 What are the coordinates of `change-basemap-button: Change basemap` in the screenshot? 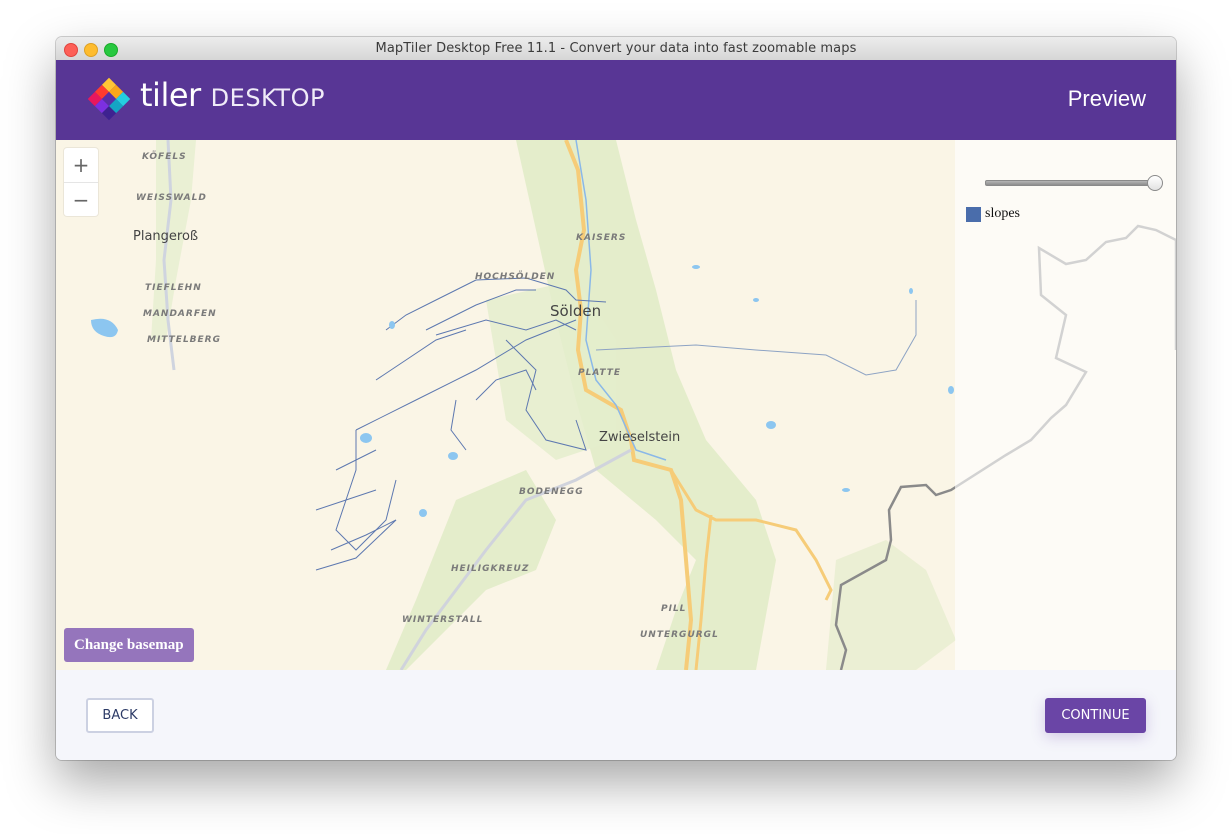 It's located at (129, 645).